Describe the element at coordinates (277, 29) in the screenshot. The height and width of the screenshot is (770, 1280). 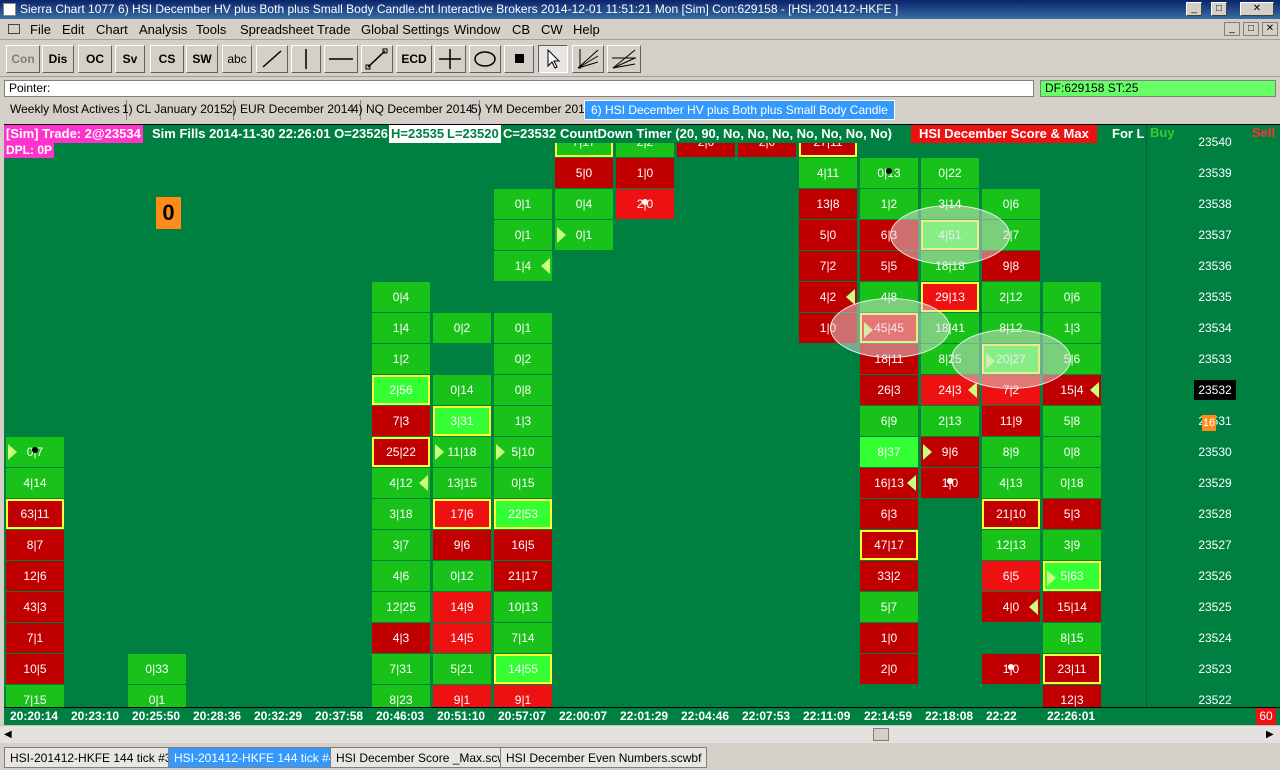
I see `menu-spreadsheet: Spreadsheet` at that location.